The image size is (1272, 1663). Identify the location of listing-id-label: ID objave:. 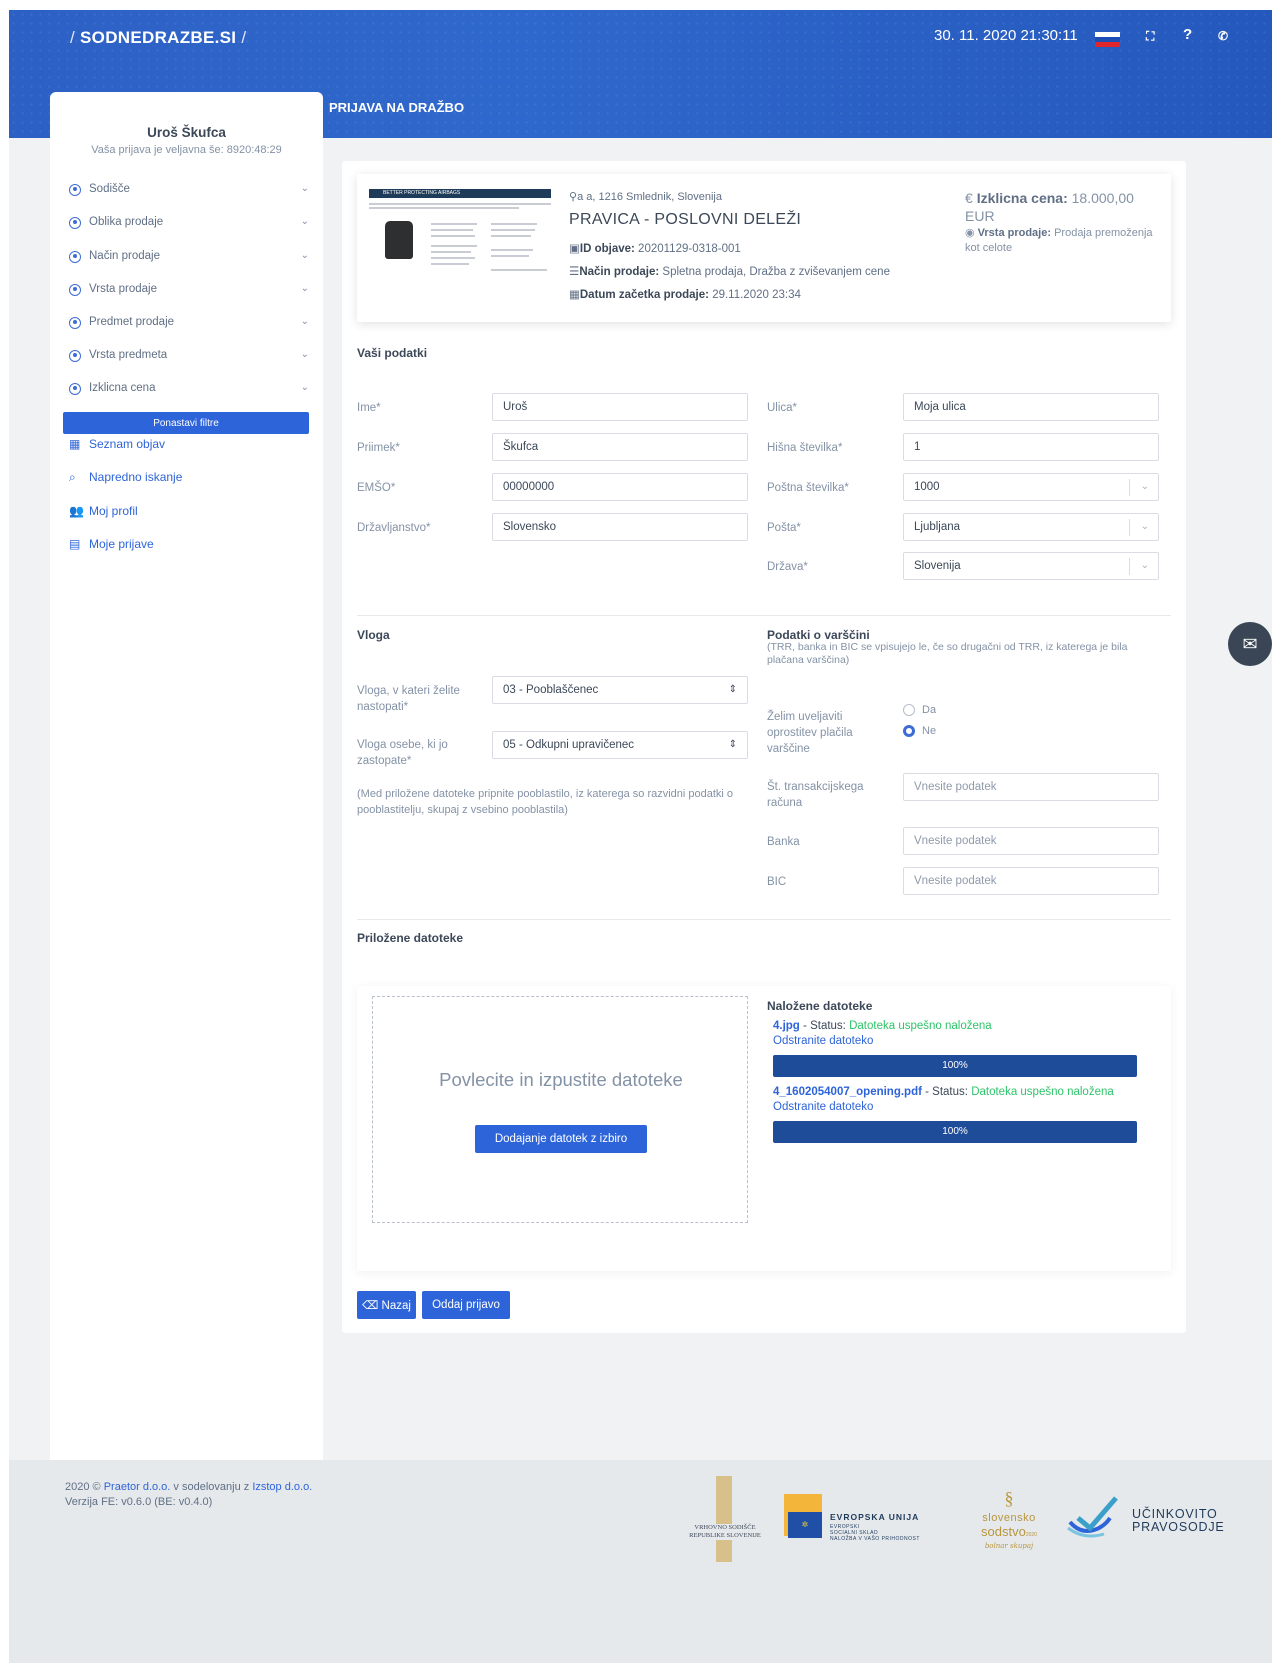
(607, 249).